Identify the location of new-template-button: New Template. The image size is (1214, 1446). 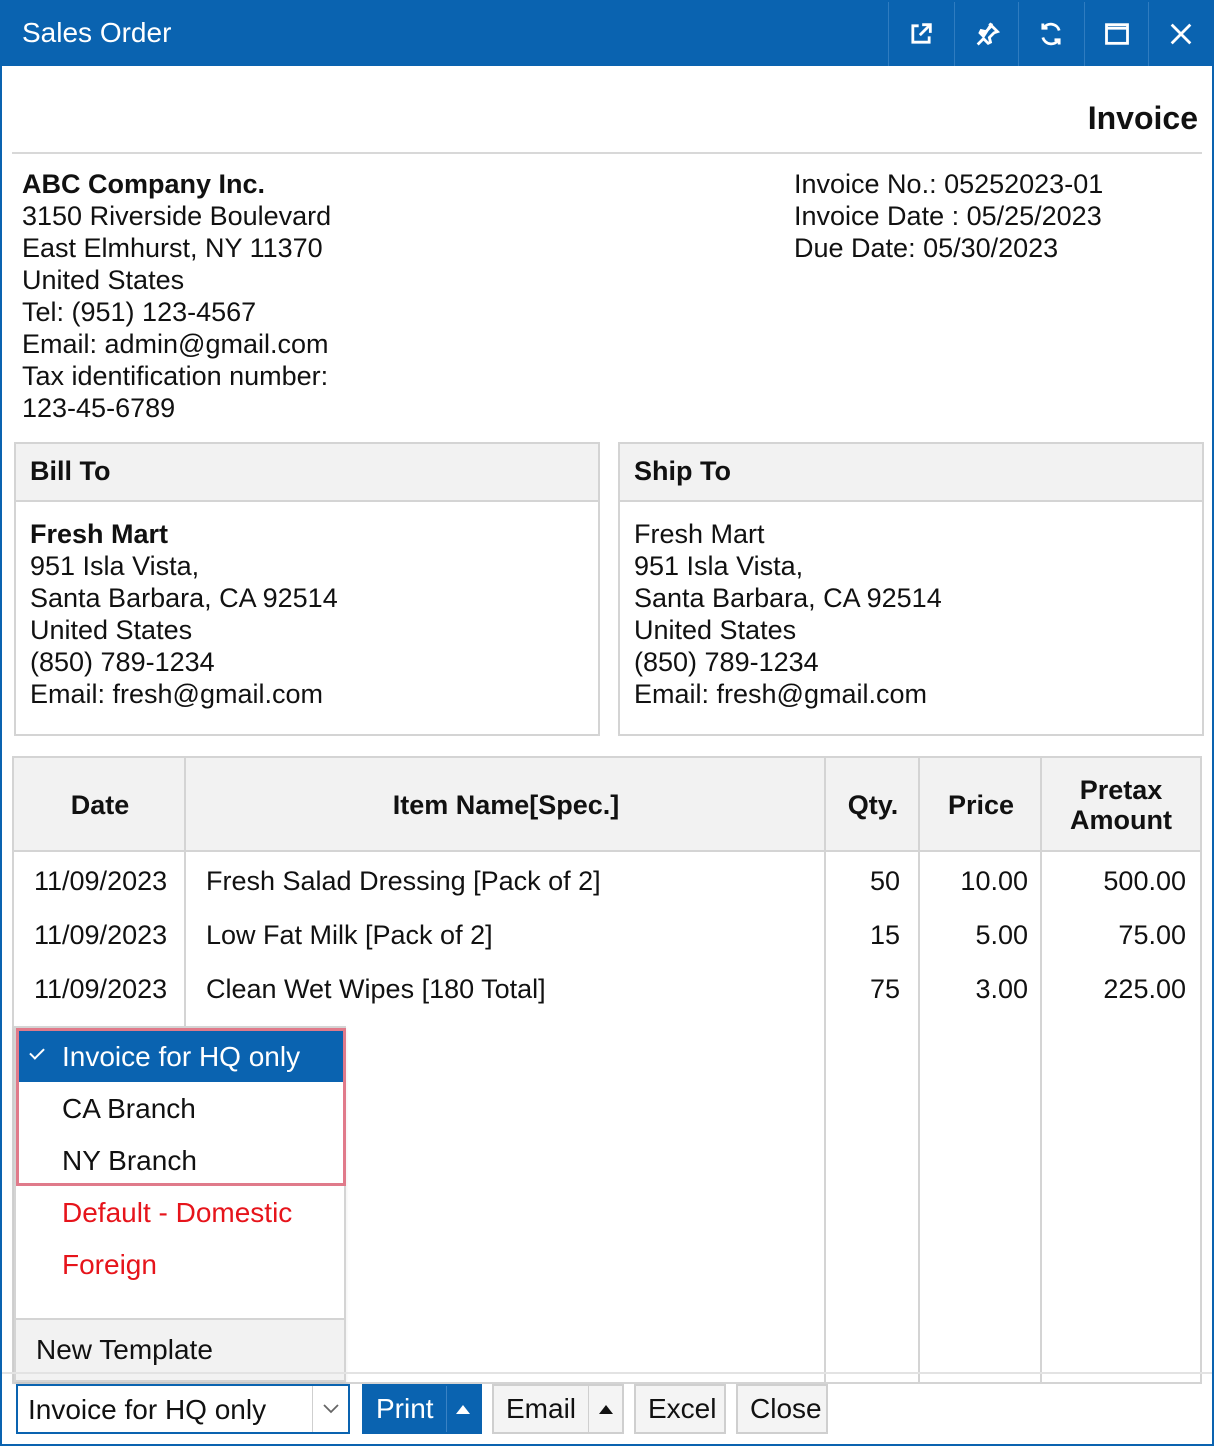
(180, 1350).